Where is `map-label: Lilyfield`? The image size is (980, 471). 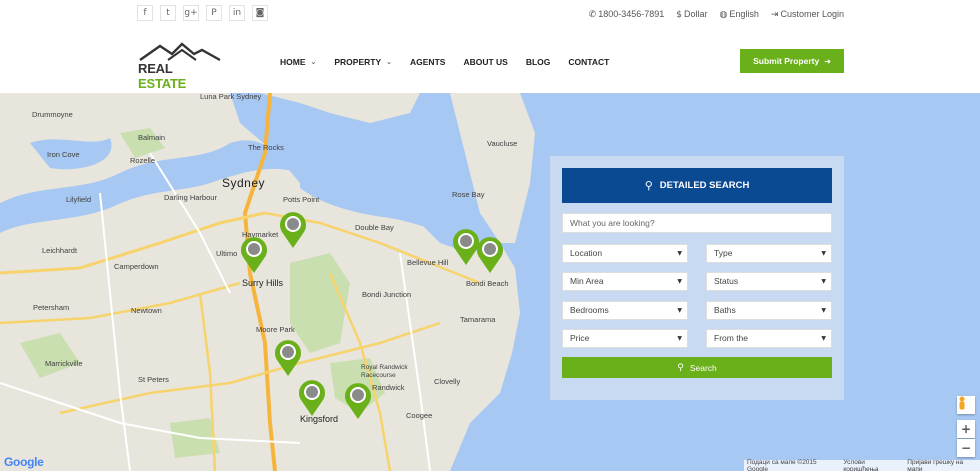
map-label: Lilyfield is located at coordinates (79, 199).